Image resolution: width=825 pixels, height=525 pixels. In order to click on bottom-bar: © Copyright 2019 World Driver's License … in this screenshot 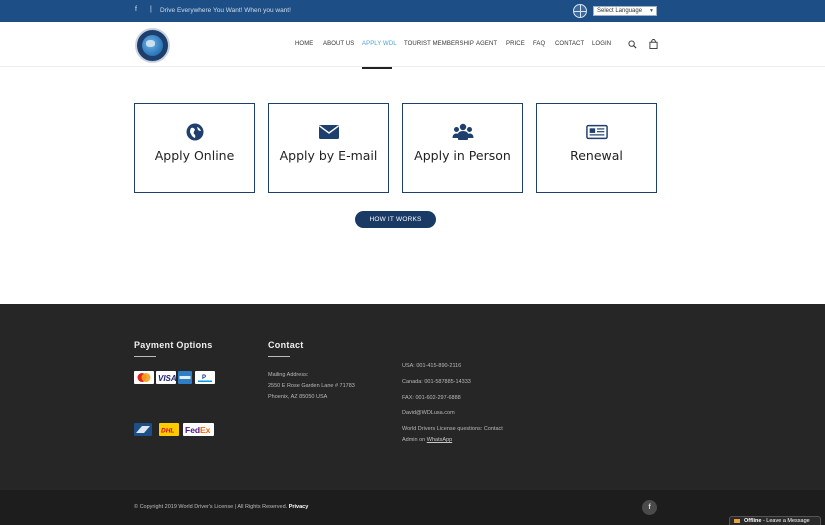, I will do `click(412, 507)`.